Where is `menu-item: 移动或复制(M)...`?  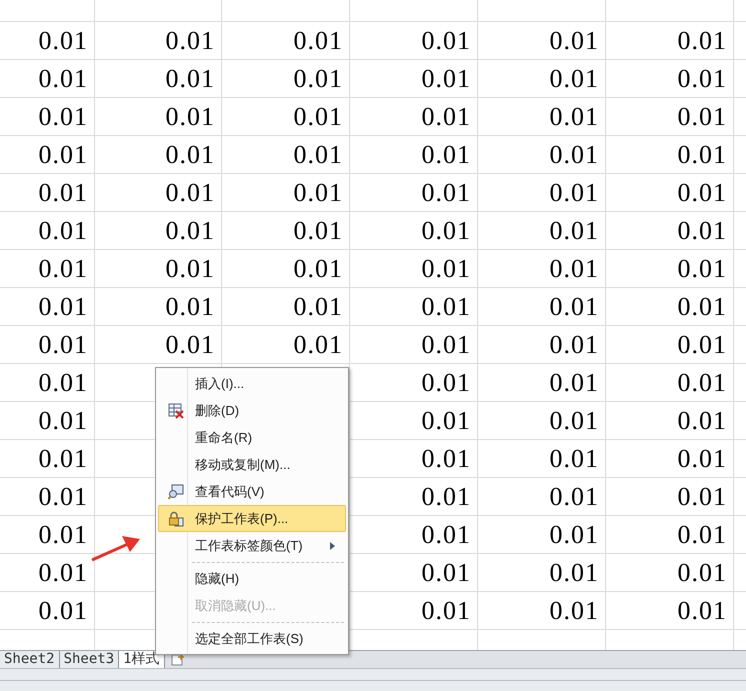
menu-item: 移动或复制(M)... is located at coordinates (252, 464).